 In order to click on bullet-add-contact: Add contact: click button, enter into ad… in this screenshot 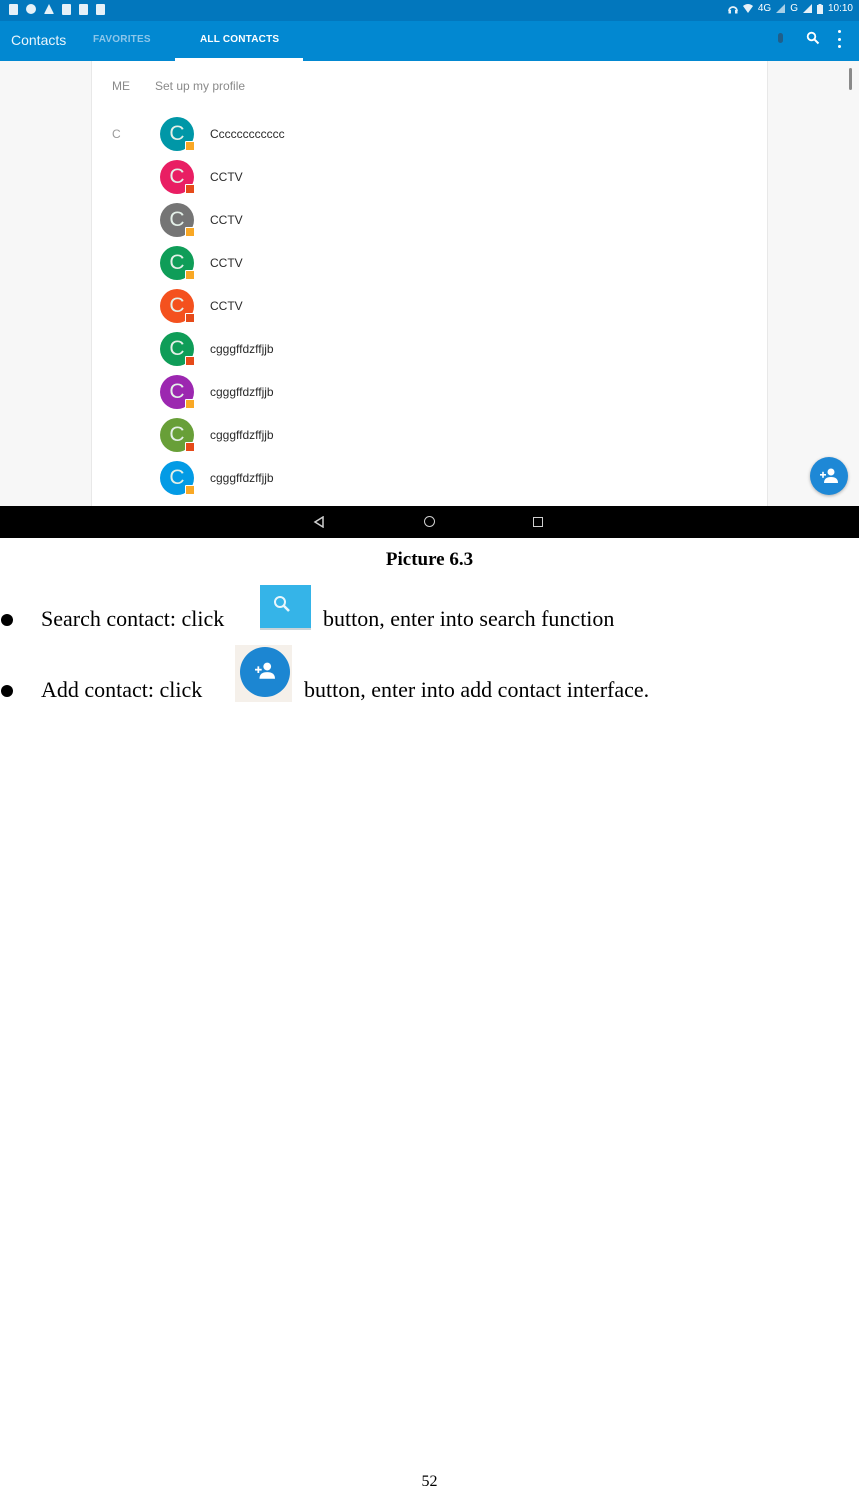, I will do `click(429, 695)`.